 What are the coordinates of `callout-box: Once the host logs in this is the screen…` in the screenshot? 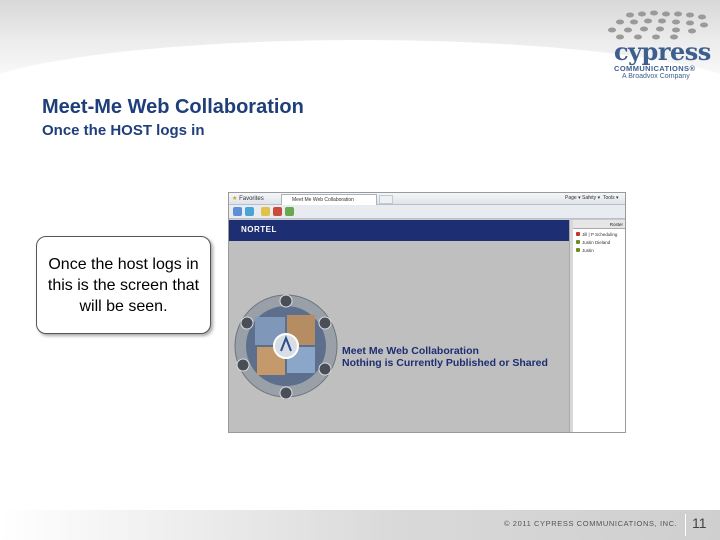 It's located at (123, 285).